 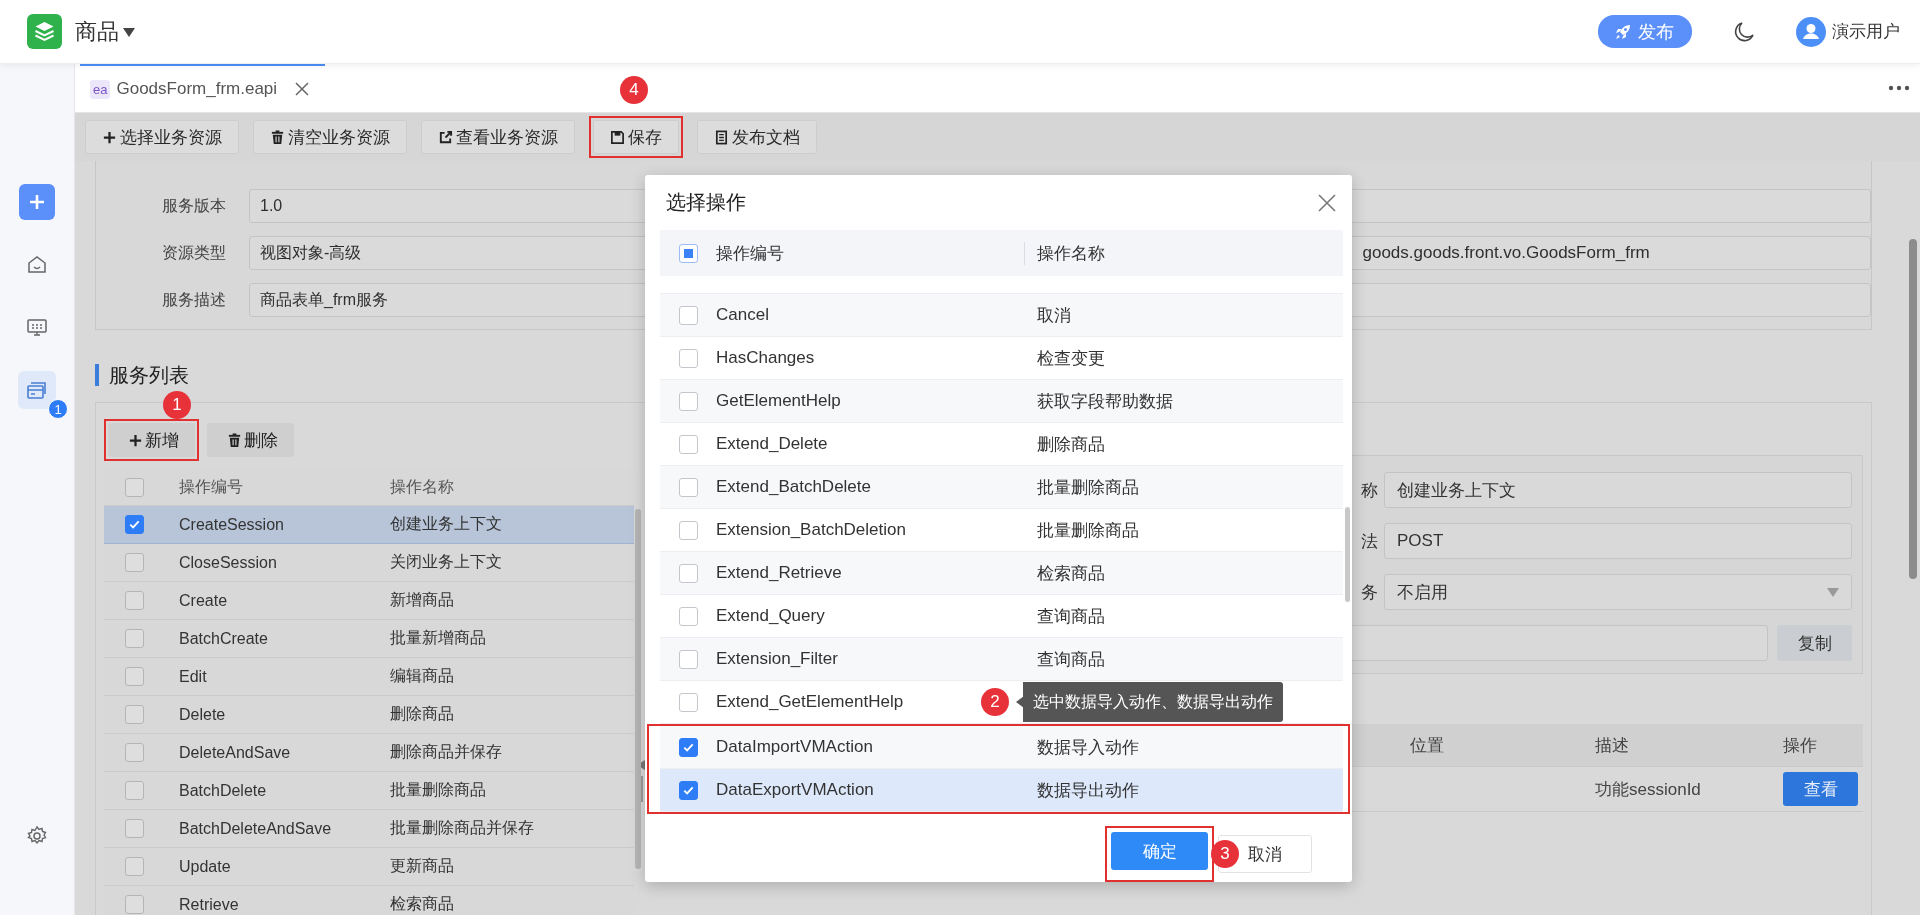 I want to click on column-header: 描述, so click(x=1612, y=745).